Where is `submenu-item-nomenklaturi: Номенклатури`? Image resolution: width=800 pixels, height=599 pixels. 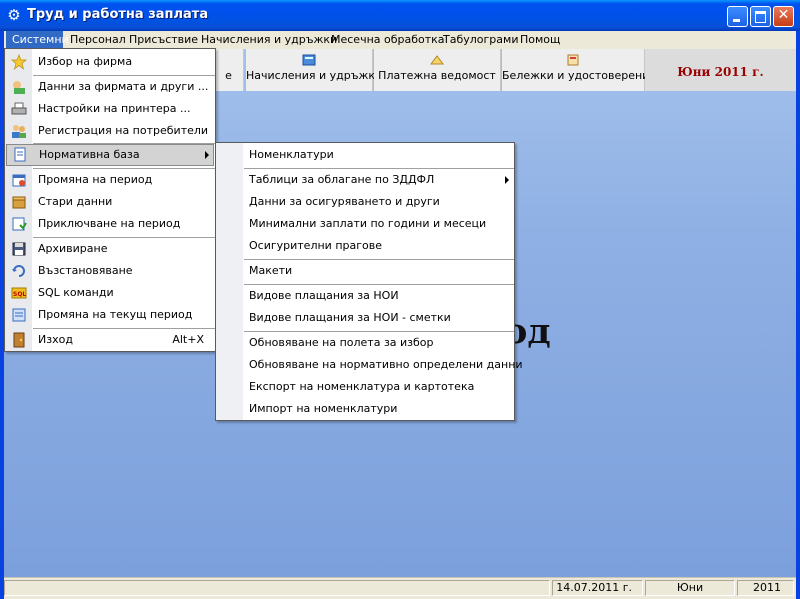 submenu-item-nomenklaturi: Номенклатури is located at coordinates (365, 155).